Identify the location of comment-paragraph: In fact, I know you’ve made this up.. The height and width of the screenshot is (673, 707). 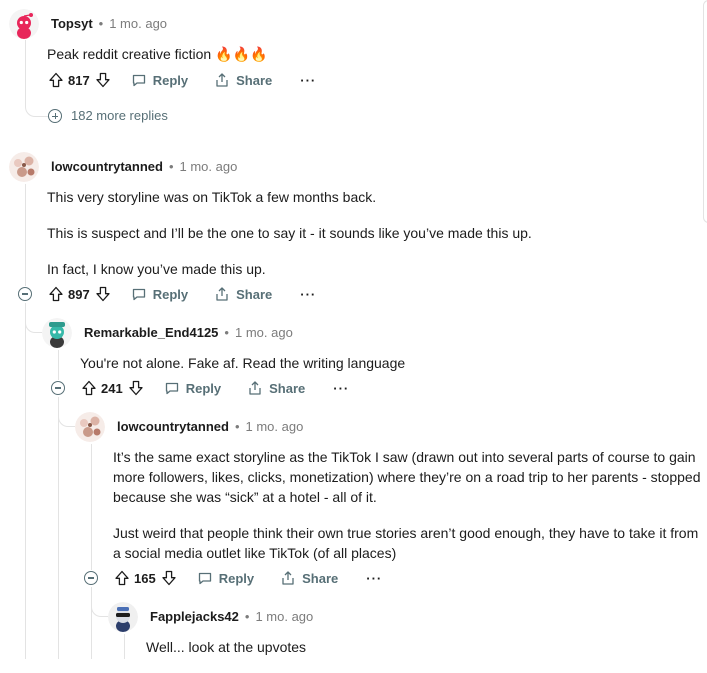
(156, 269).